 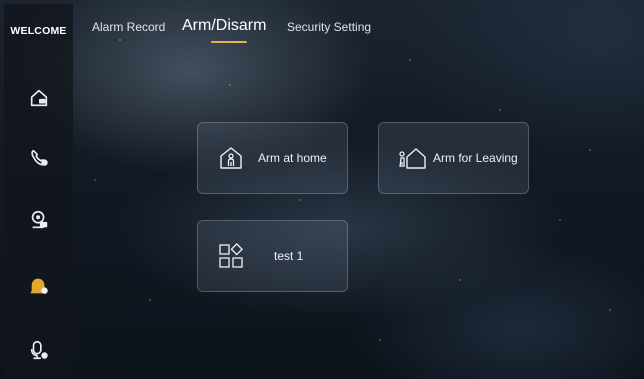 What do you see at coordinates (475, 158) in the screenshot?
I see `mode-label: Arm for Leaving` at bounding box center [475, 158].